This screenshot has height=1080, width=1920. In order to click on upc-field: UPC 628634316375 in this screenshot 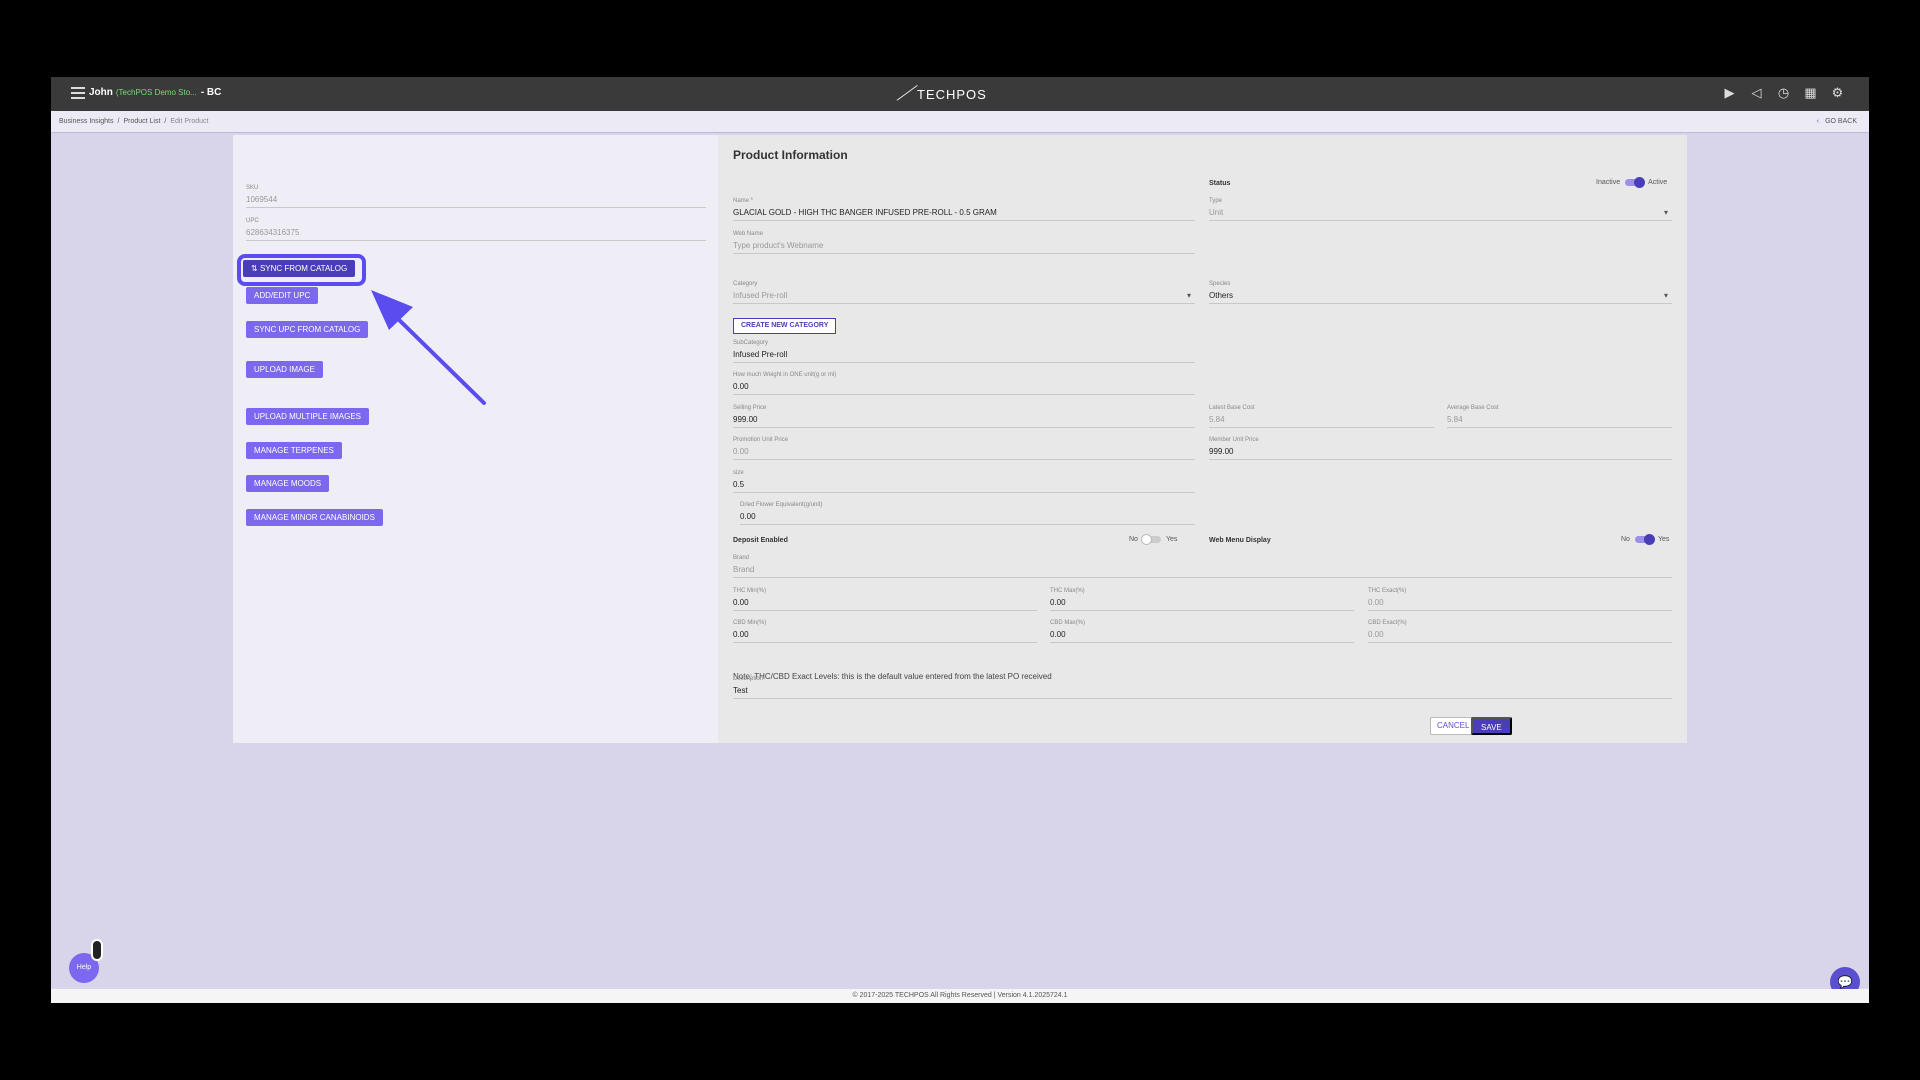, I will do `click(476, 229)`.